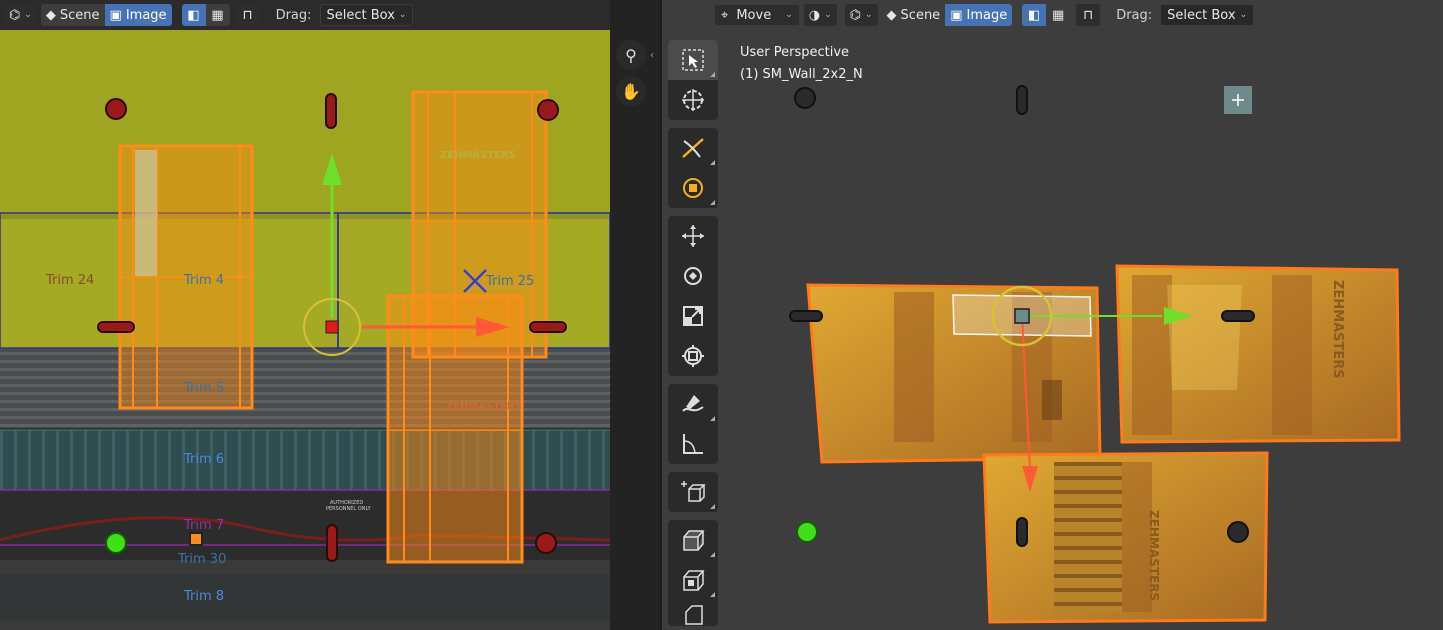 This screenshot has height=630, width=1443. What do you see at coordinates (360, 15) in the screenshot?
I see `drag-value: Select Box` at bounding box center [360, 15].